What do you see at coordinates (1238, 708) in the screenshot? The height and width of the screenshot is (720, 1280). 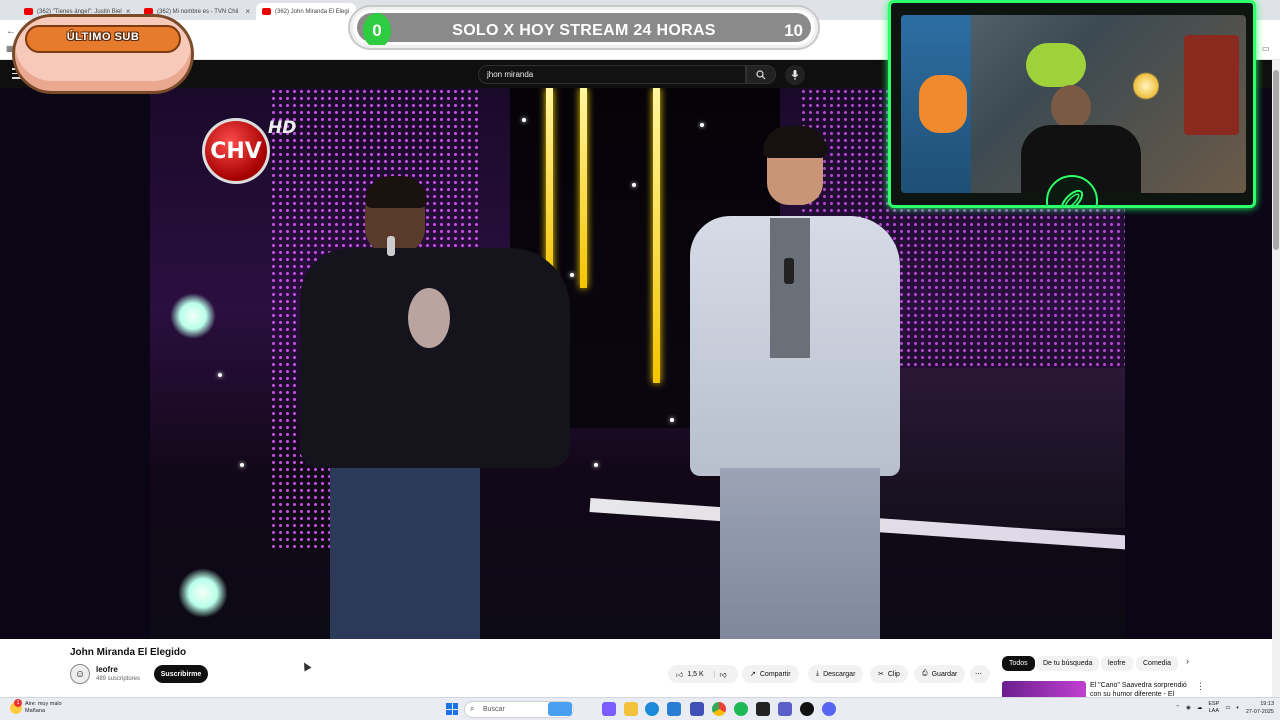 I see `volume-icon: 🔈︎` at bounding box center [1238, 708].